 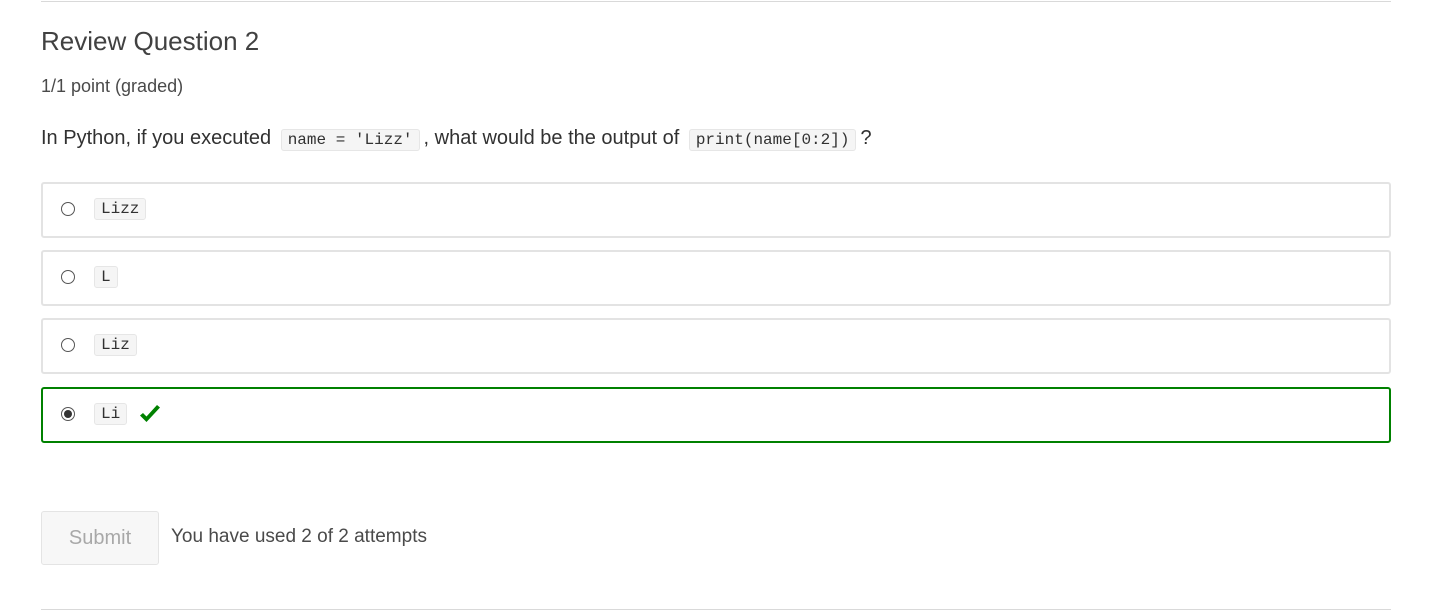 What do you see at coordinates (299, 536) in the screenshot?
I see `attempts-status: You have used 2 of 2 attempts` at bounding box center [299, 536].